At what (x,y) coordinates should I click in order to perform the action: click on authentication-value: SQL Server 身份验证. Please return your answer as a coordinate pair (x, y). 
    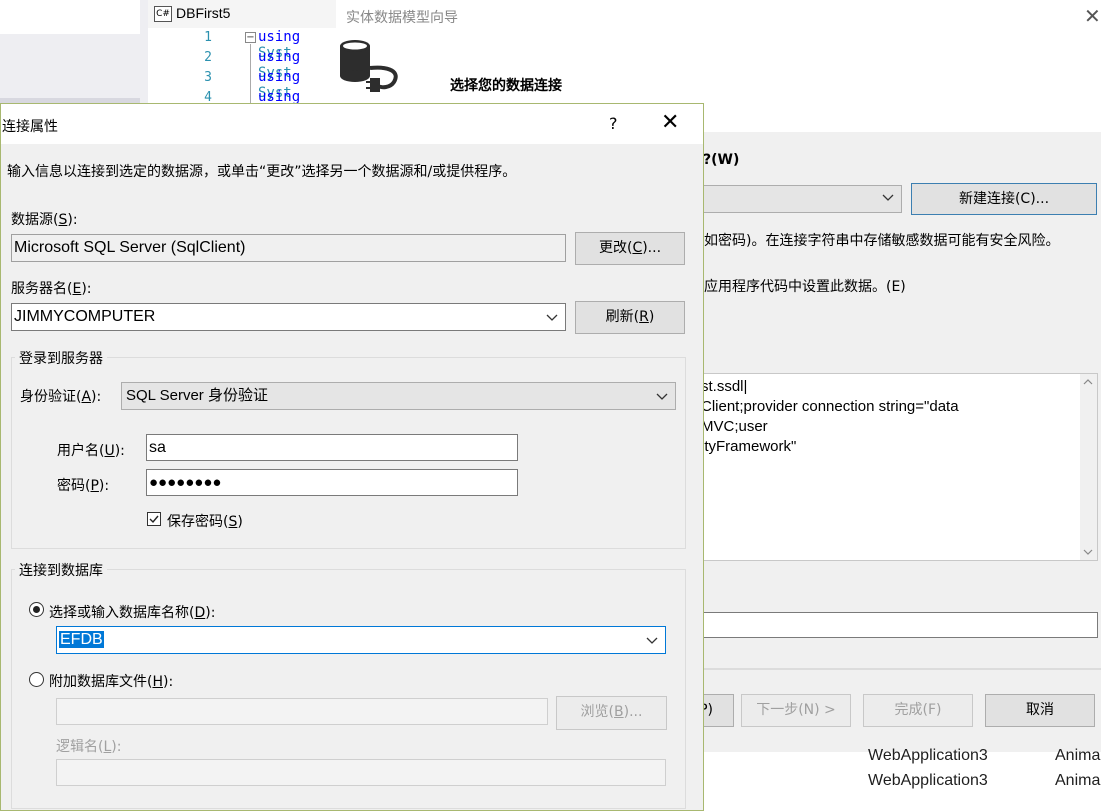
    Looking at the image, I should click on (197, 395).